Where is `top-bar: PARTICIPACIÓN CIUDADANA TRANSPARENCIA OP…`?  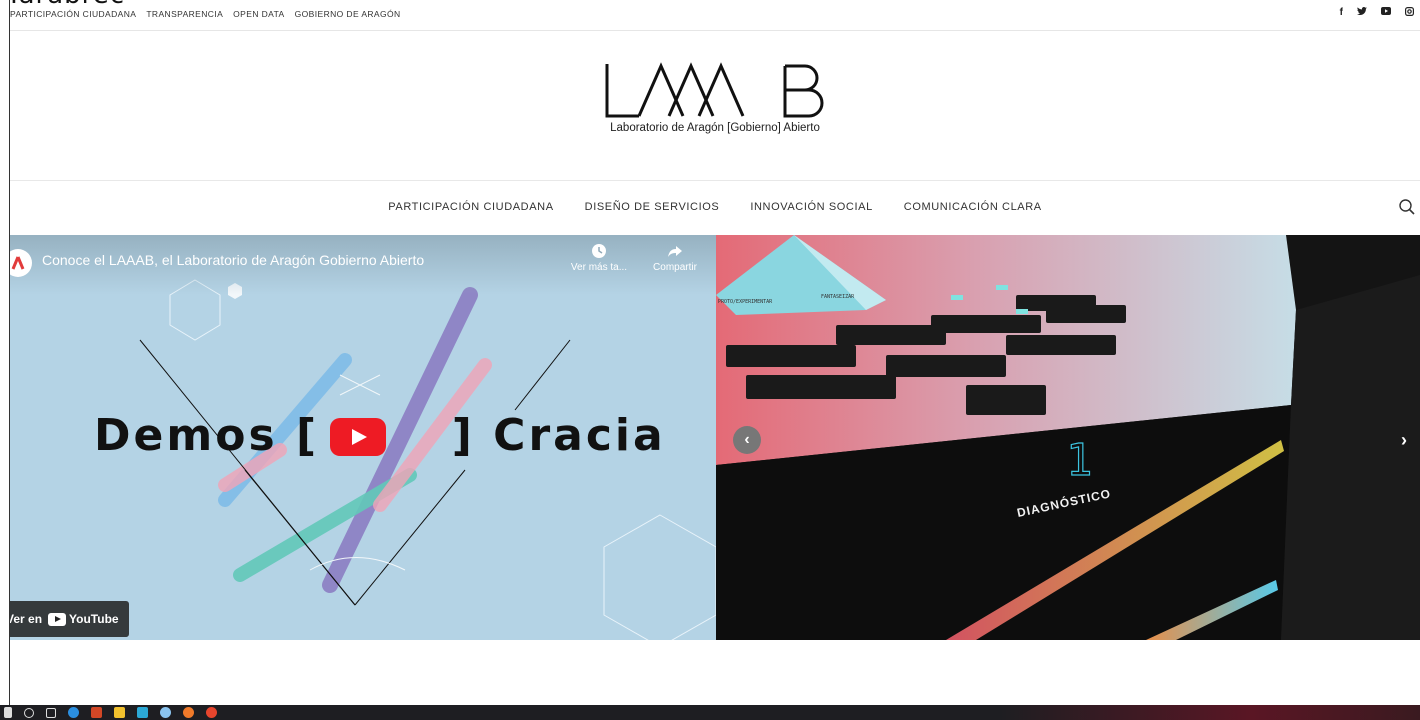
top-bar: PARTICIPACIÓN CIUDADANA TRANSPARENCIA OP… is located at coordinates (715, 15).